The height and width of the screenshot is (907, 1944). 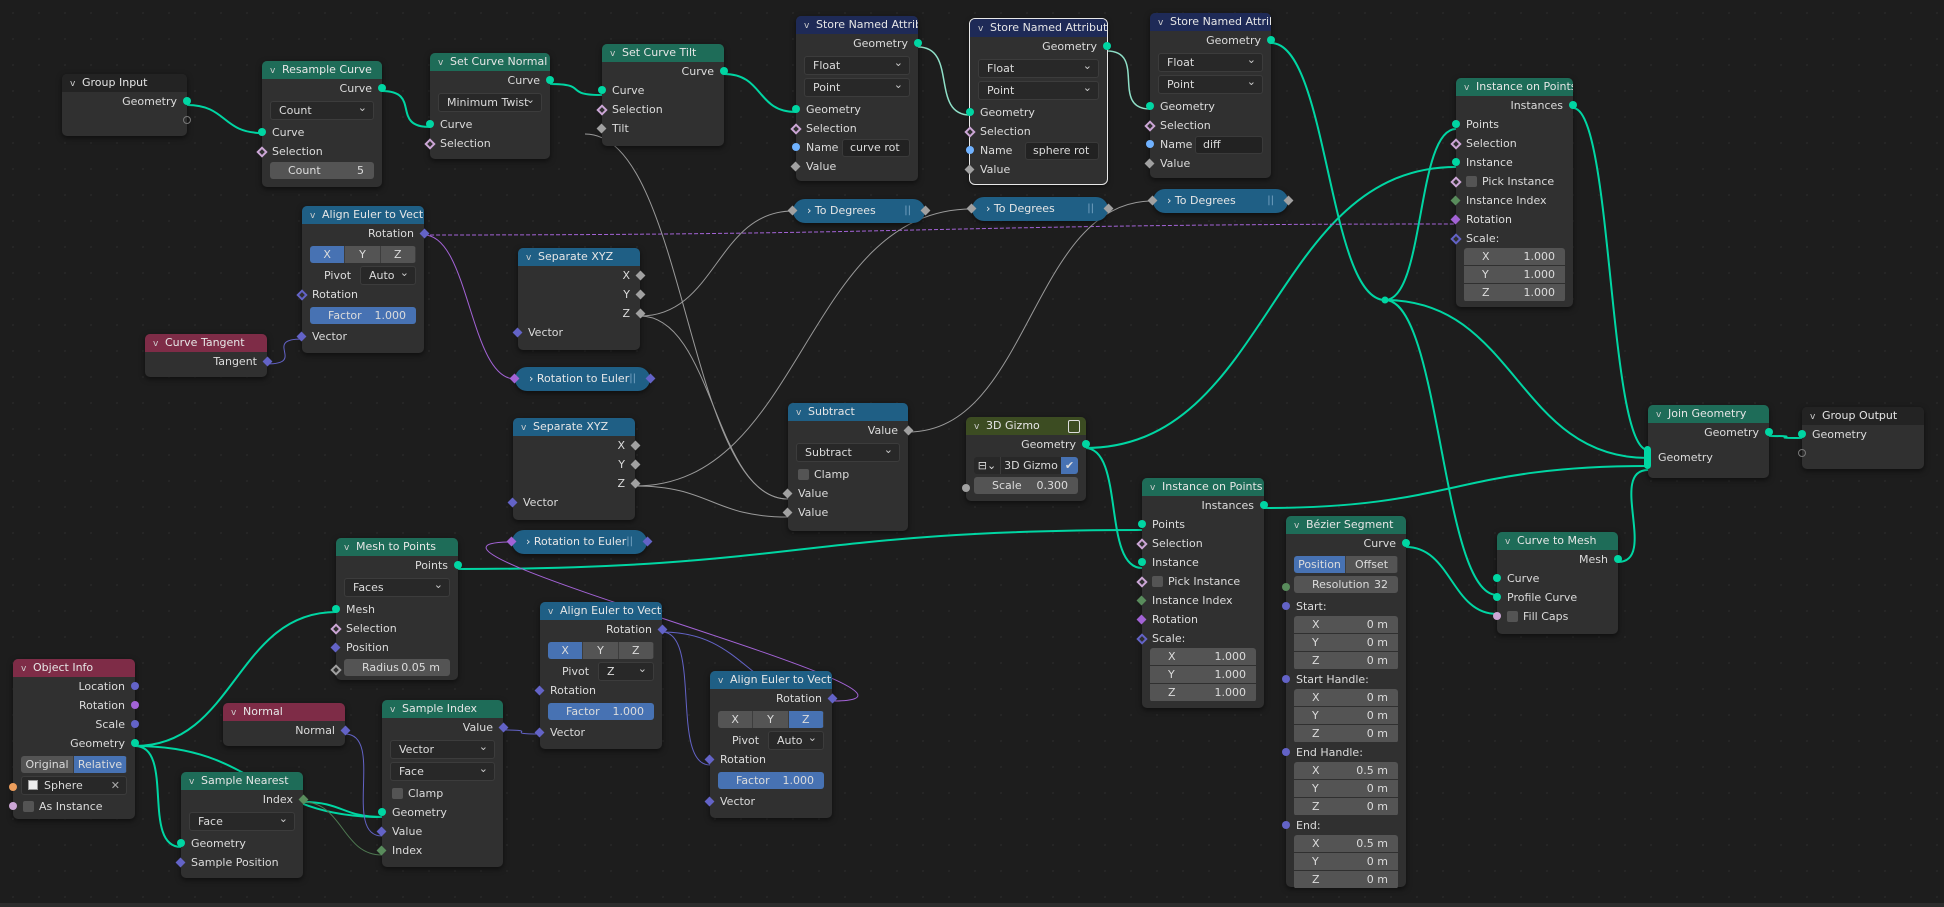 What do you see at coordinates (1320, 564) in the screenshot?
I see `position-button: Position` at bounding box center [1320, 564].